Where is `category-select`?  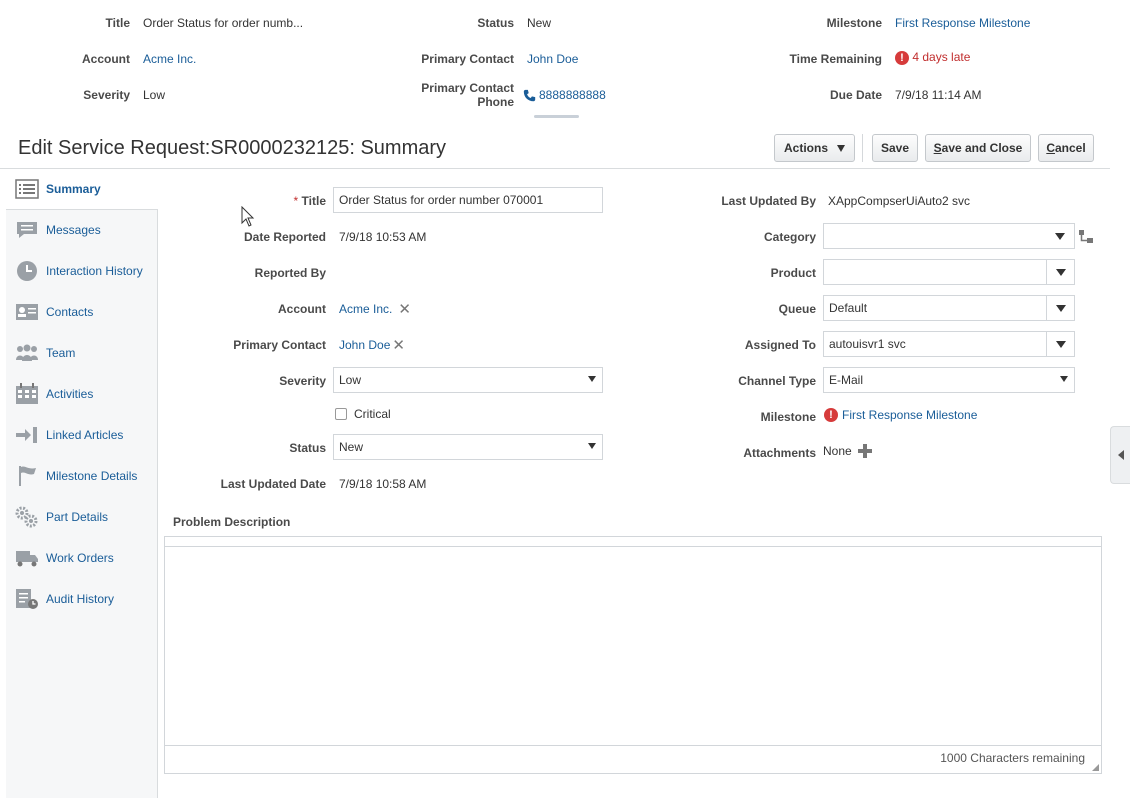 category-select is located at coordinates (949, 236).